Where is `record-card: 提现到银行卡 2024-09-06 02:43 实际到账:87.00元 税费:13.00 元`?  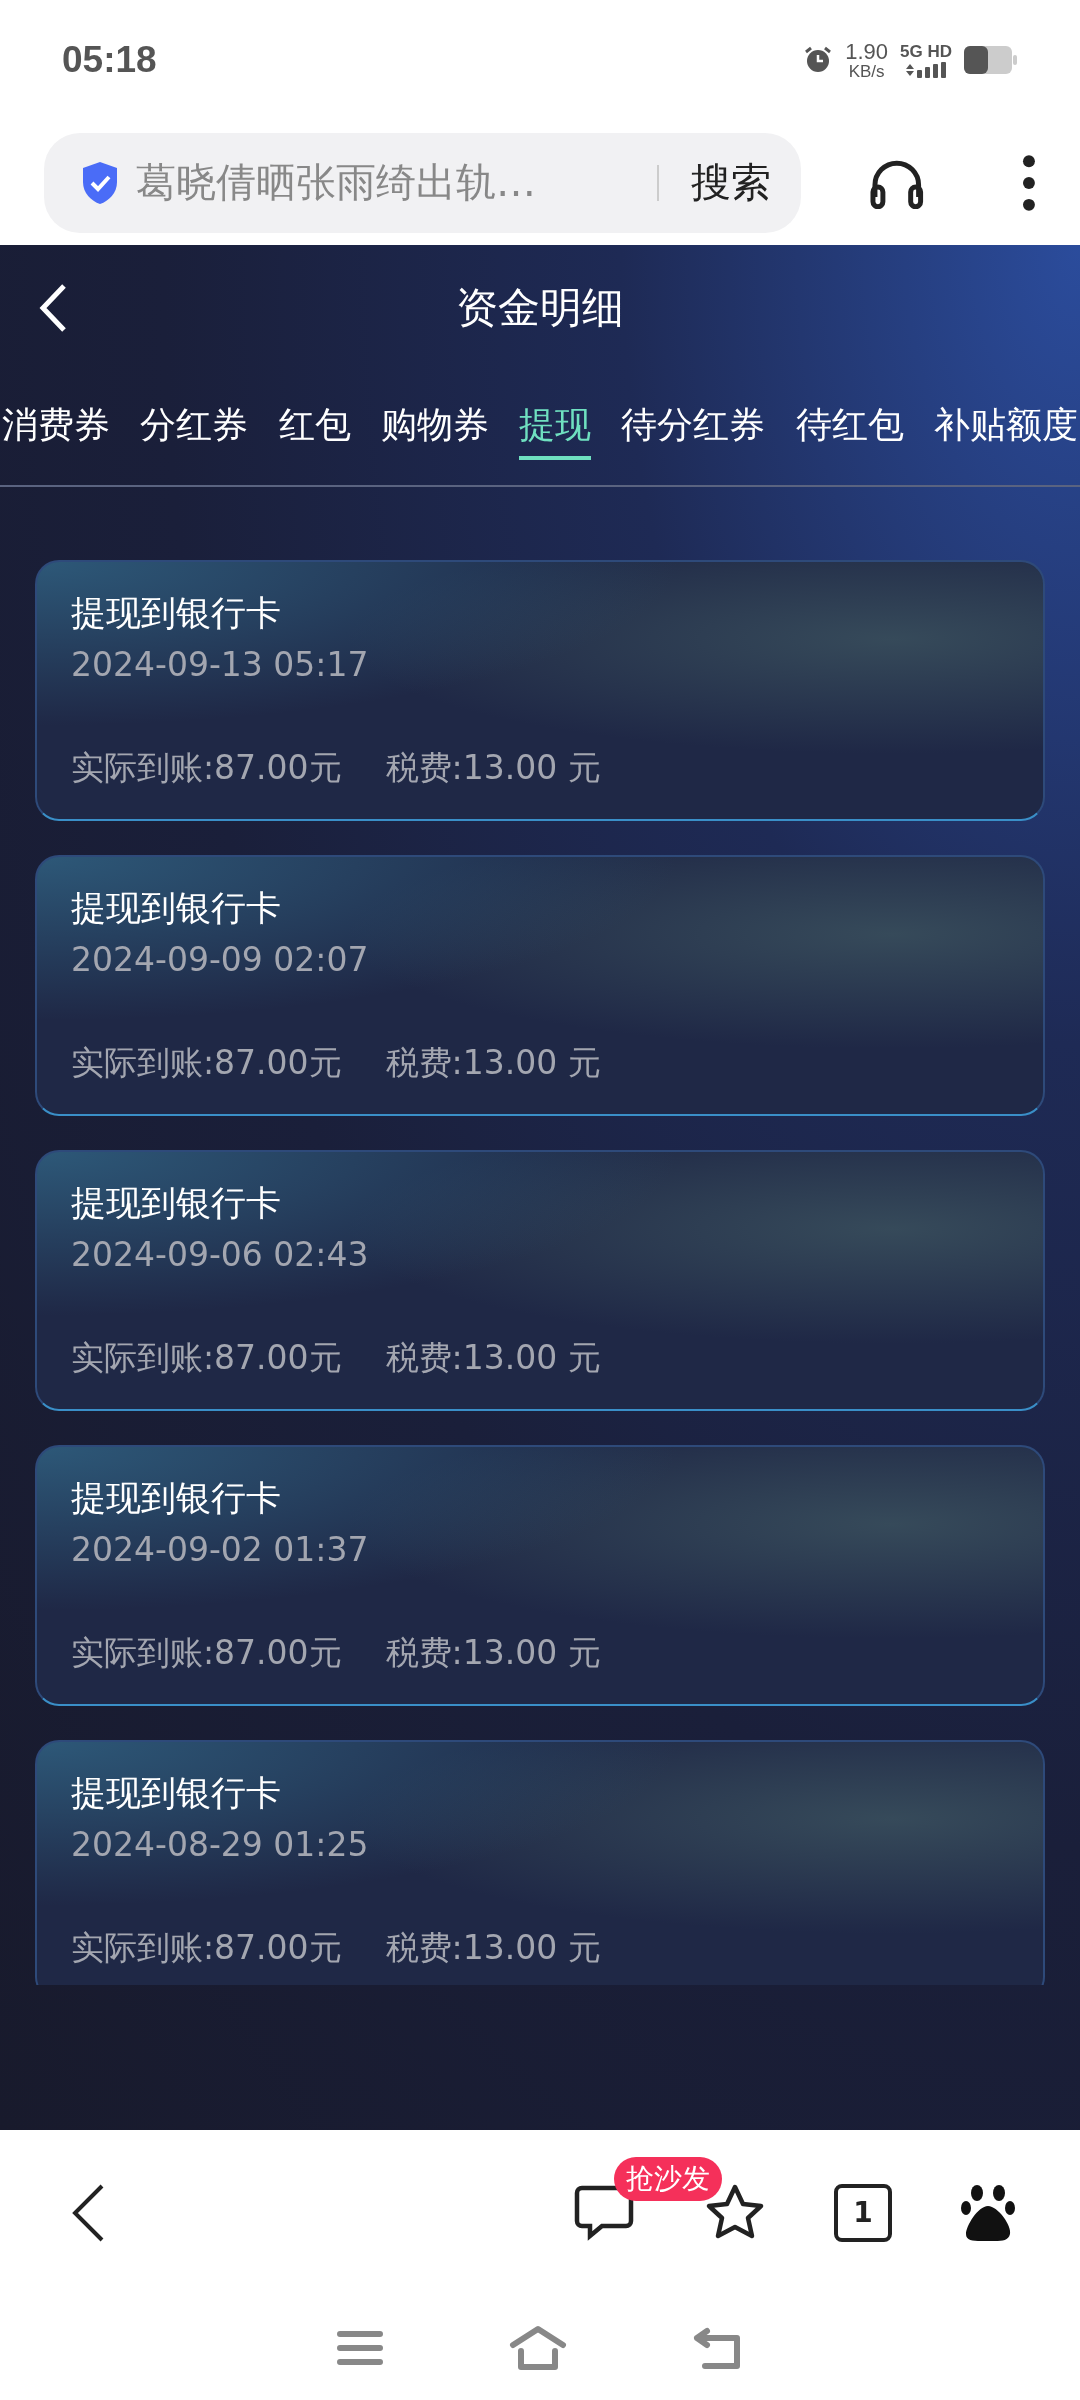
record-card: 提现到银行卡 2024-09-06 02:43 实际到账:87.00元 税费:13.00 元 is located at coordinates (540, 1280).